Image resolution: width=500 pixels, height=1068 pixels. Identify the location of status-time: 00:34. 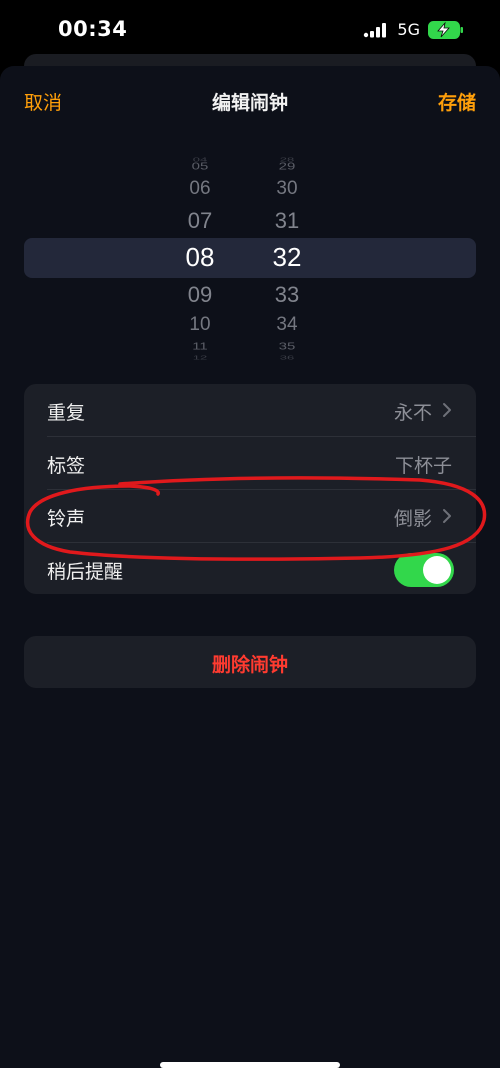
(93, 29).